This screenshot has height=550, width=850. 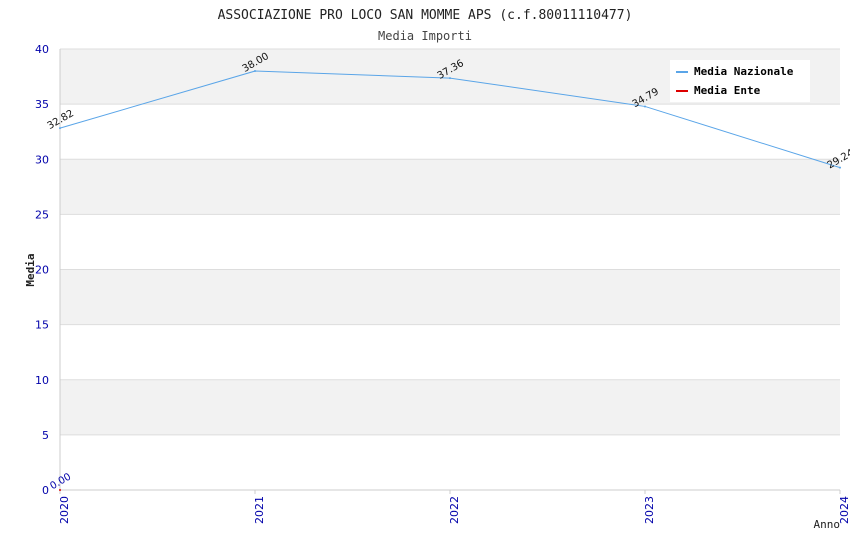 I want to click on y-tick-label: 20, so click(x=42, y=270).